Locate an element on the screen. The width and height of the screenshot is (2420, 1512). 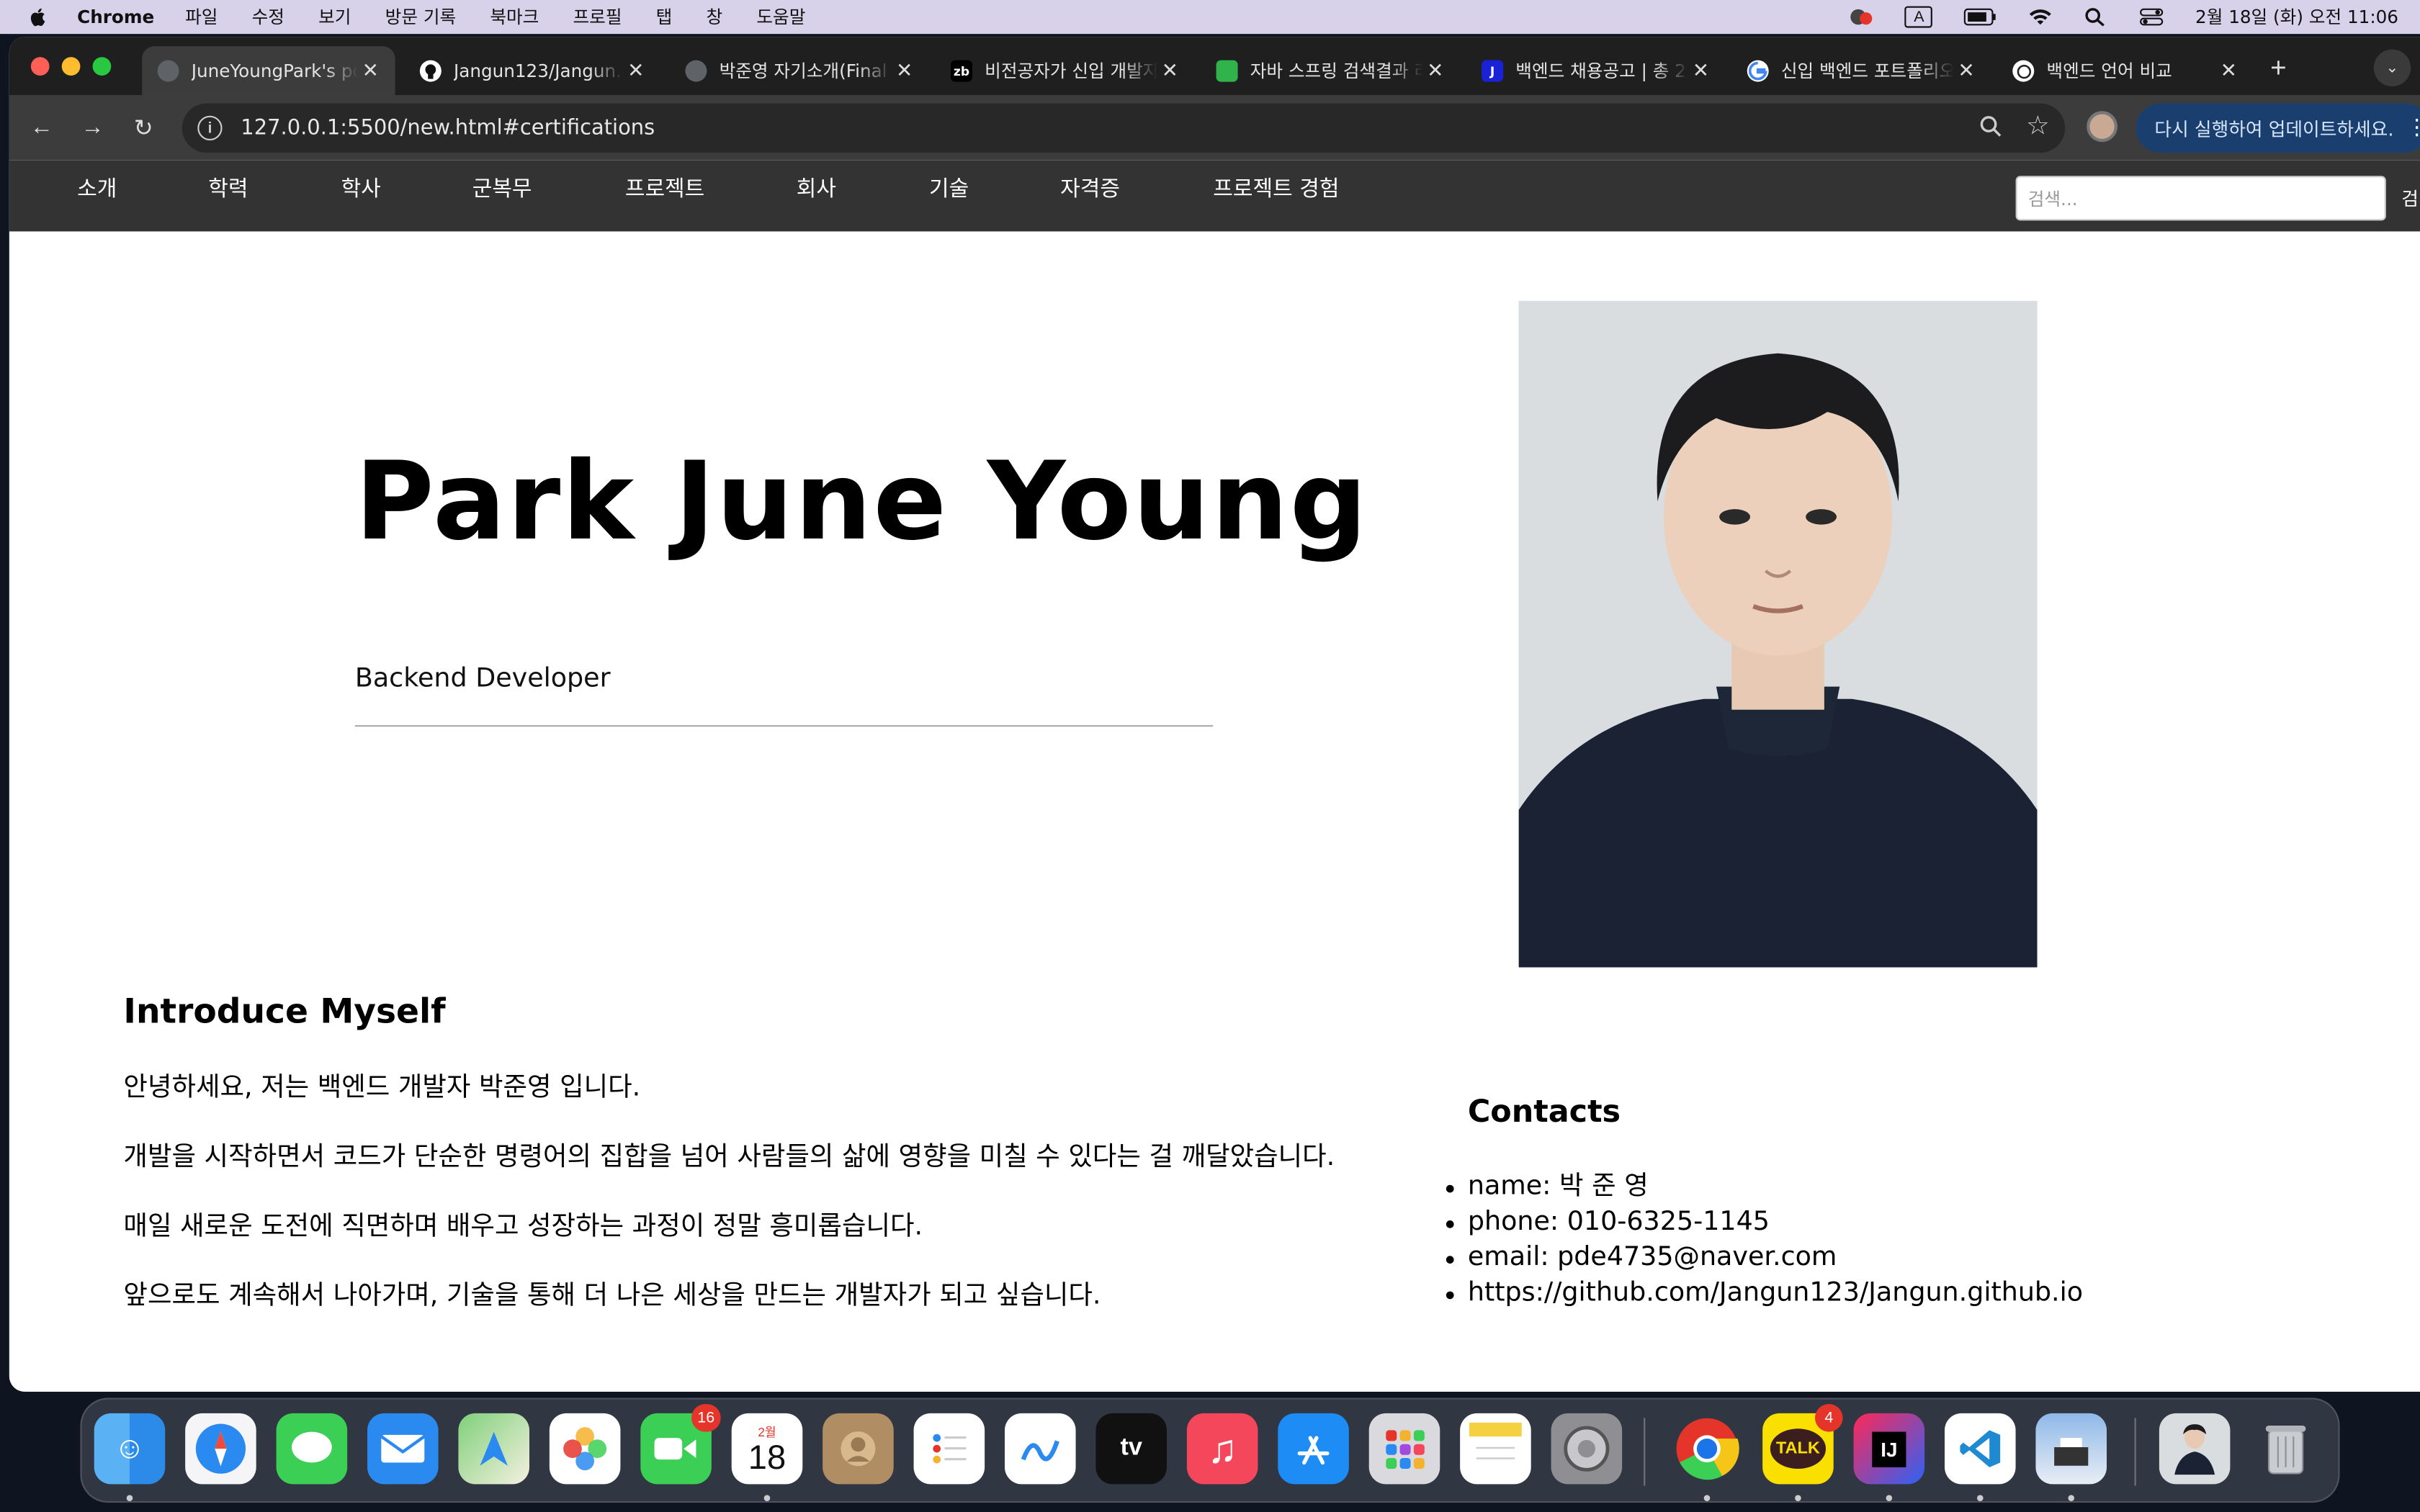
back-arrow-icon: ← is located at coordinates (42, 127).